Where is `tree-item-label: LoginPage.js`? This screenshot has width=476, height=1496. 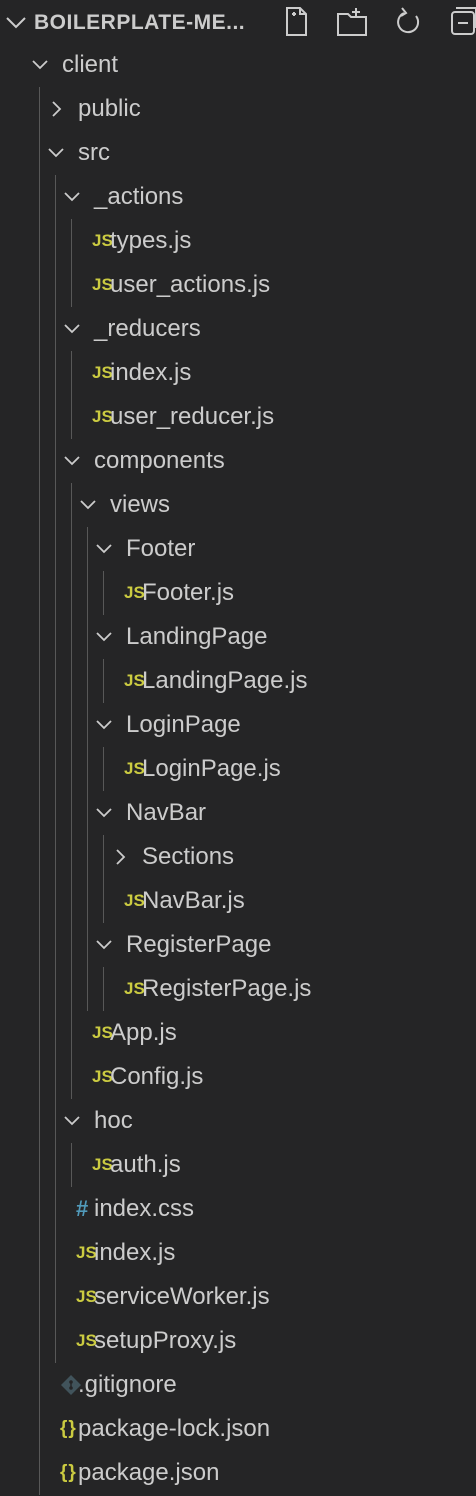 tree-item-label: LoginPage.js is located at coordinates (211, 768).